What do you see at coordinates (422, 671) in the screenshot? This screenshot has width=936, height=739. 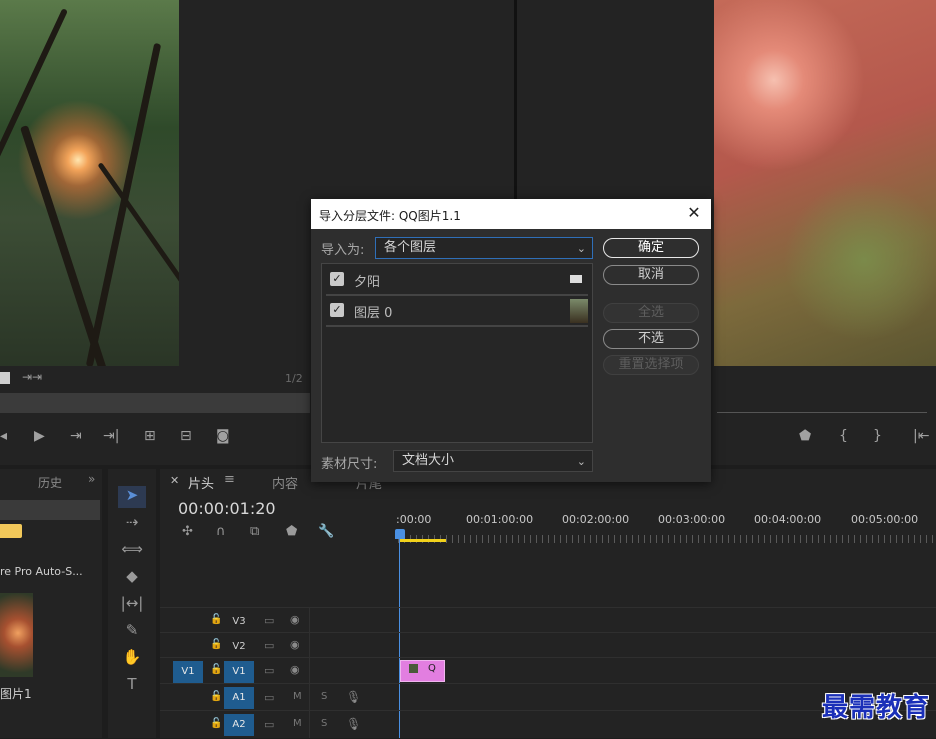 I see `timeline-clip: Q` at bounding box center [422, 671].